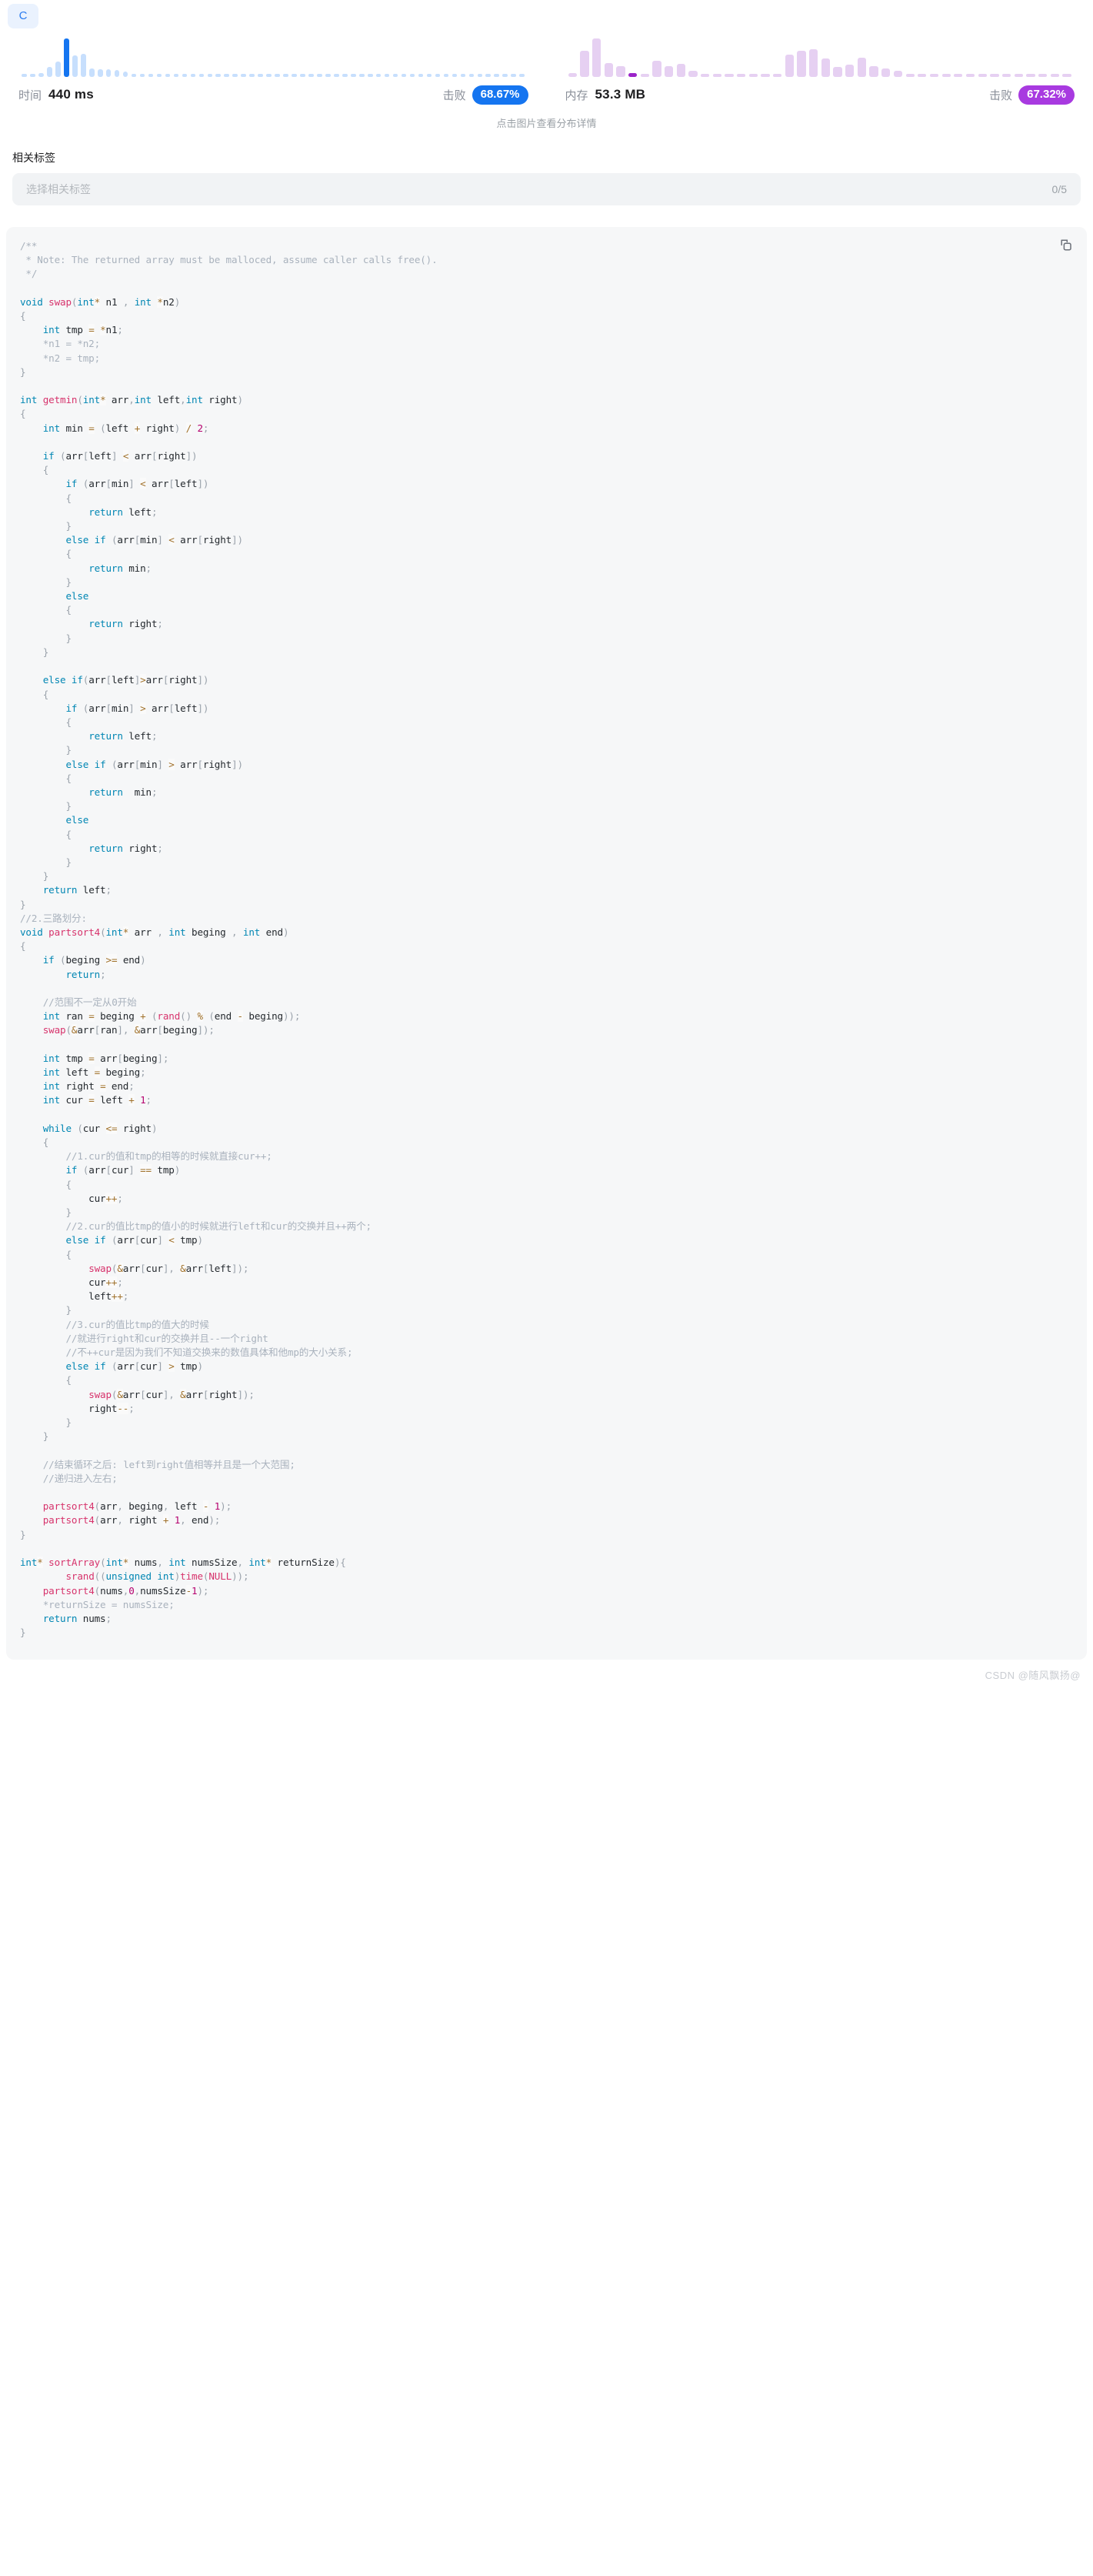 This screenshot has height=2576, width=1093. What do you see at coordinates (820, 57) in the screenshot?
I see `memory-distribution-chart` at bounding box center [820, 57].